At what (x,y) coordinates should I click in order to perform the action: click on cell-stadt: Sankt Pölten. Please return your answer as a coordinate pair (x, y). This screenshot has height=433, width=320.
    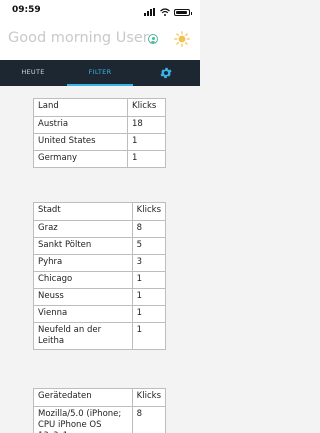
    Looking at the image, I should click on (83, 246).